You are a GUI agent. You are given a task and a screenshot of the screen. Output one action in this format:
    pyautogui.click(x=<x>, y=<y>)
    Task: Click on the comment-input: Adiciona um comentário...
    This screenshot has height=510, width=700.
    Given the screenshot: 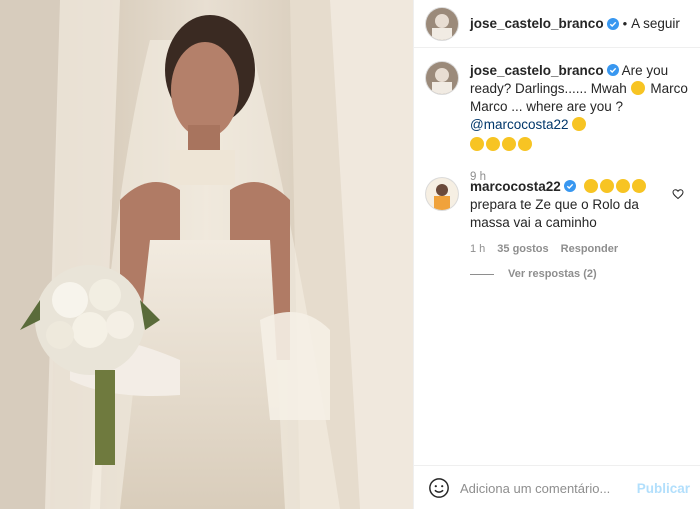 What is the action you would take?
    pyautogui.click(x=548, y=488)
    